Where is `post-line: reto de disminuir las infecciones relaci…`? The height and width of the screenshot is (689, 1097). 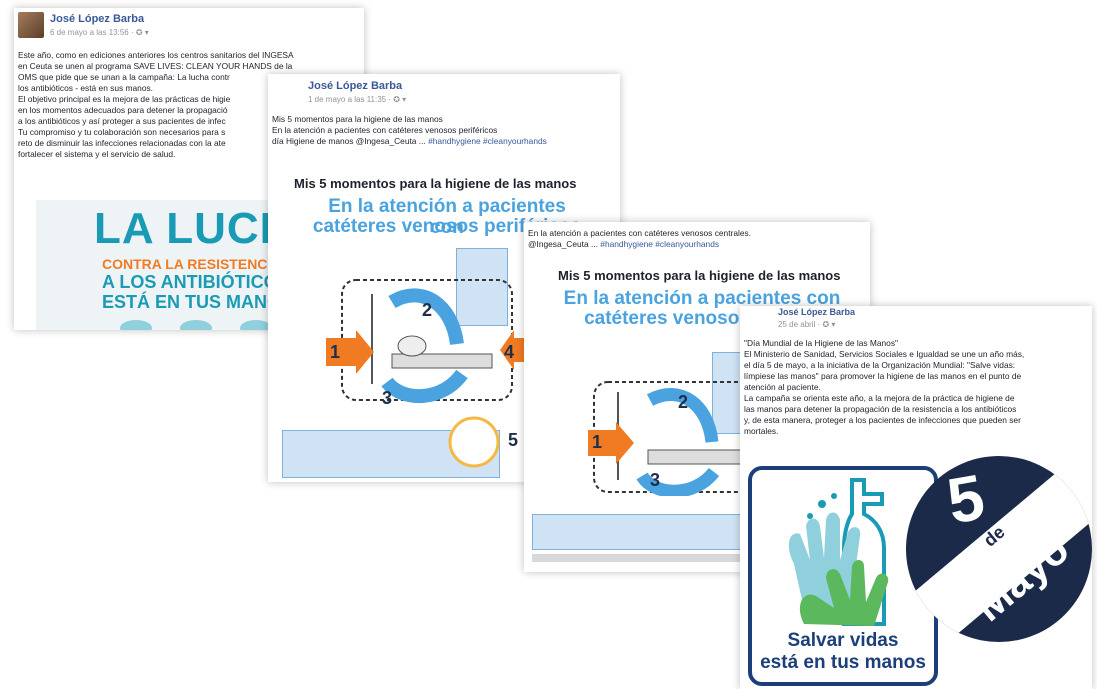
post-line: reto de disminuir las infecciones relaci… is located at coordinates (122, 143).